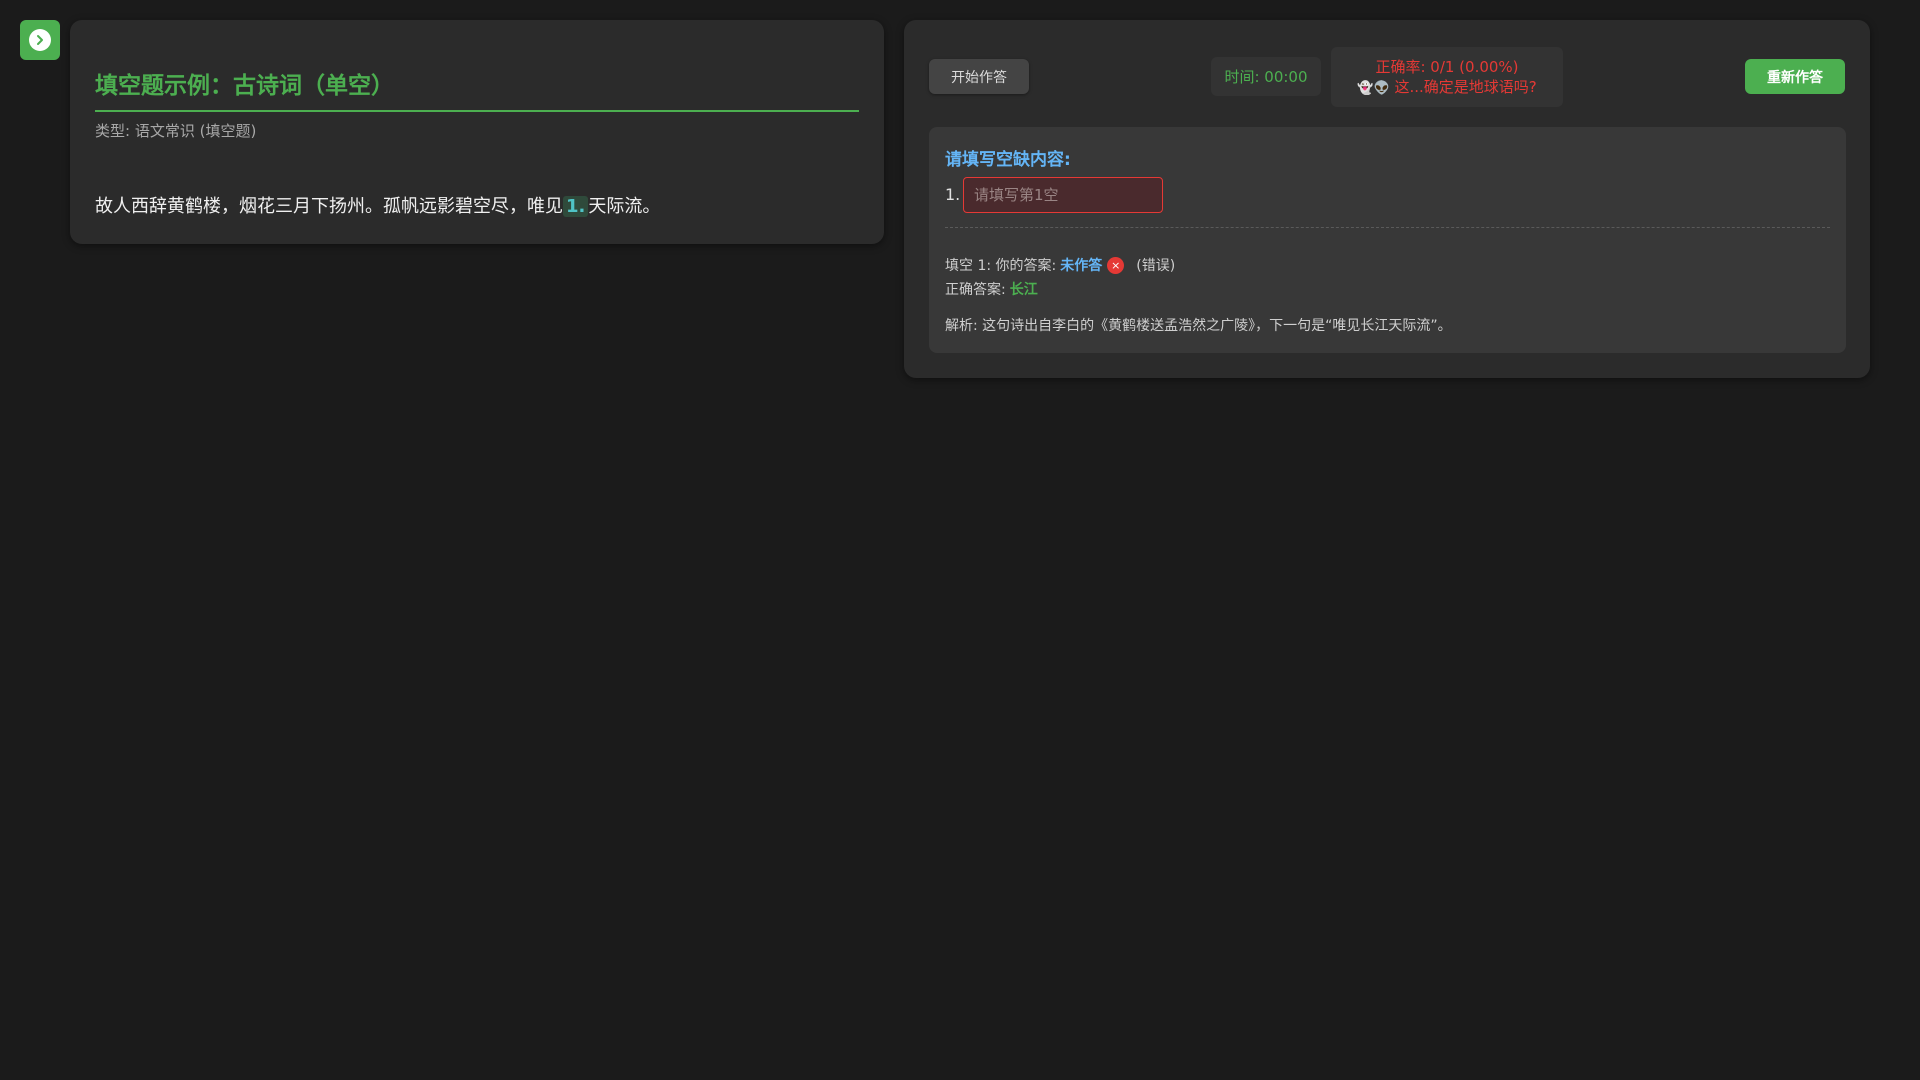 This screenshot has height=1080, width=1920. What do you see at coordinates (1081, 266) in the screenshot?
I see `your-answer-value: 未作答` at bounding box center [1081, 266].